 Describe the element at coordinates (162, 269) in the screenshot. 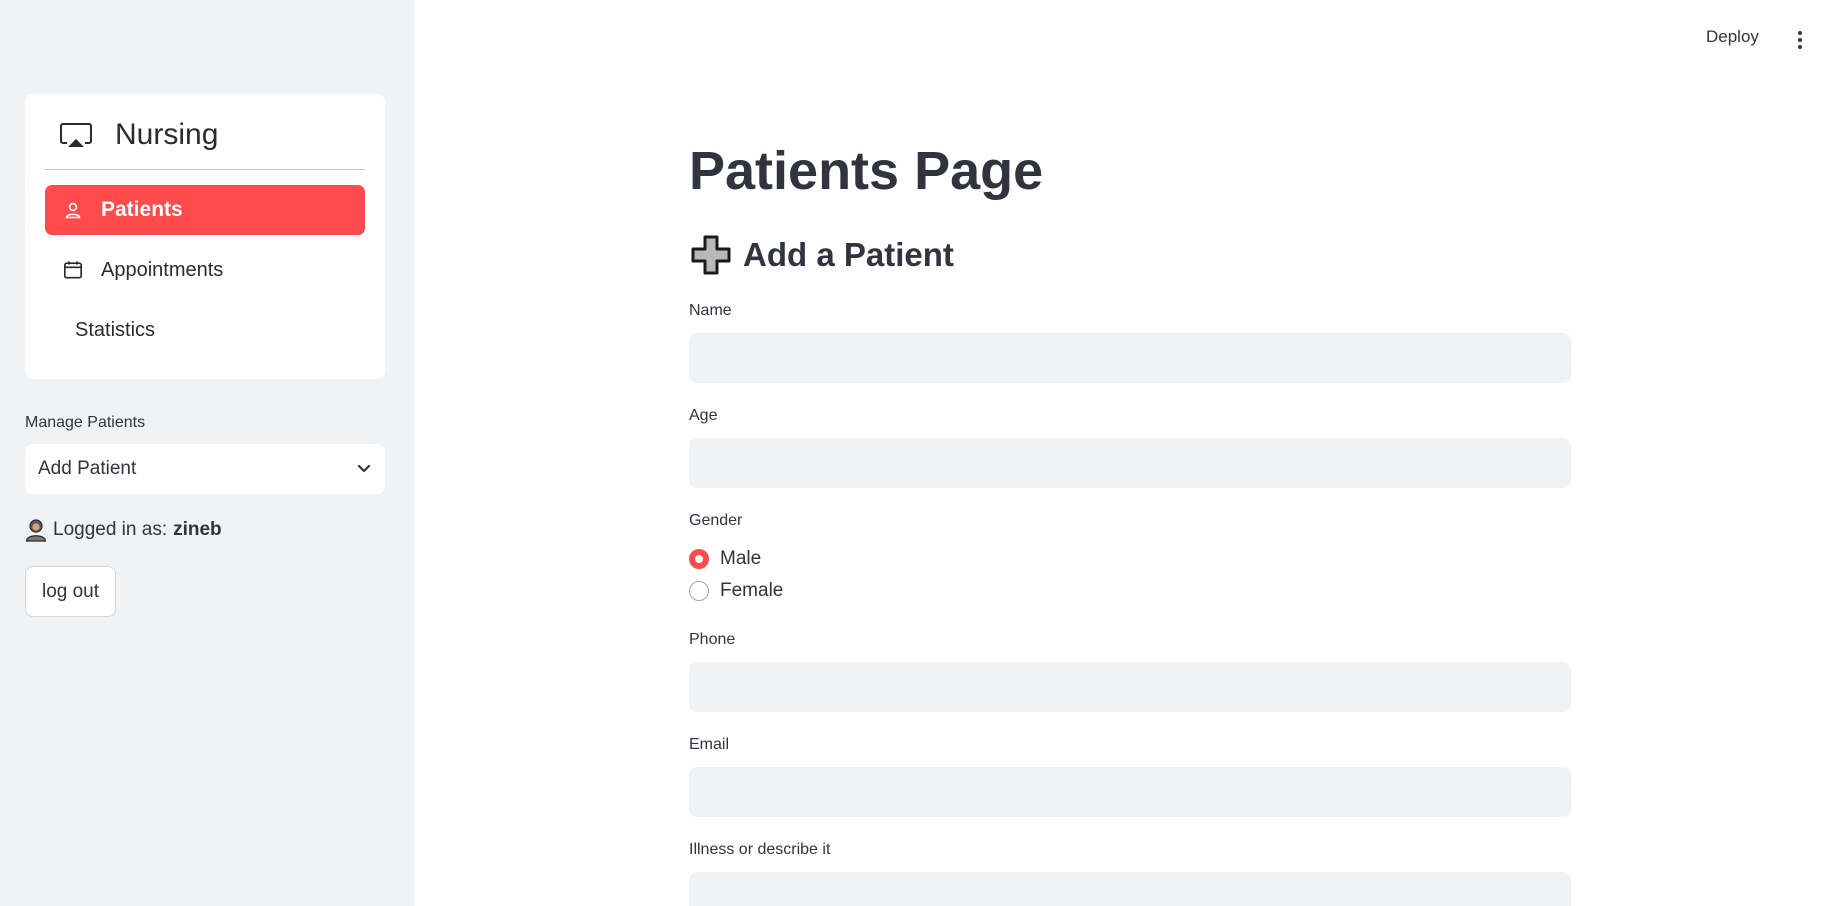

I see `sidebar-item-label: Appointments` at that location.